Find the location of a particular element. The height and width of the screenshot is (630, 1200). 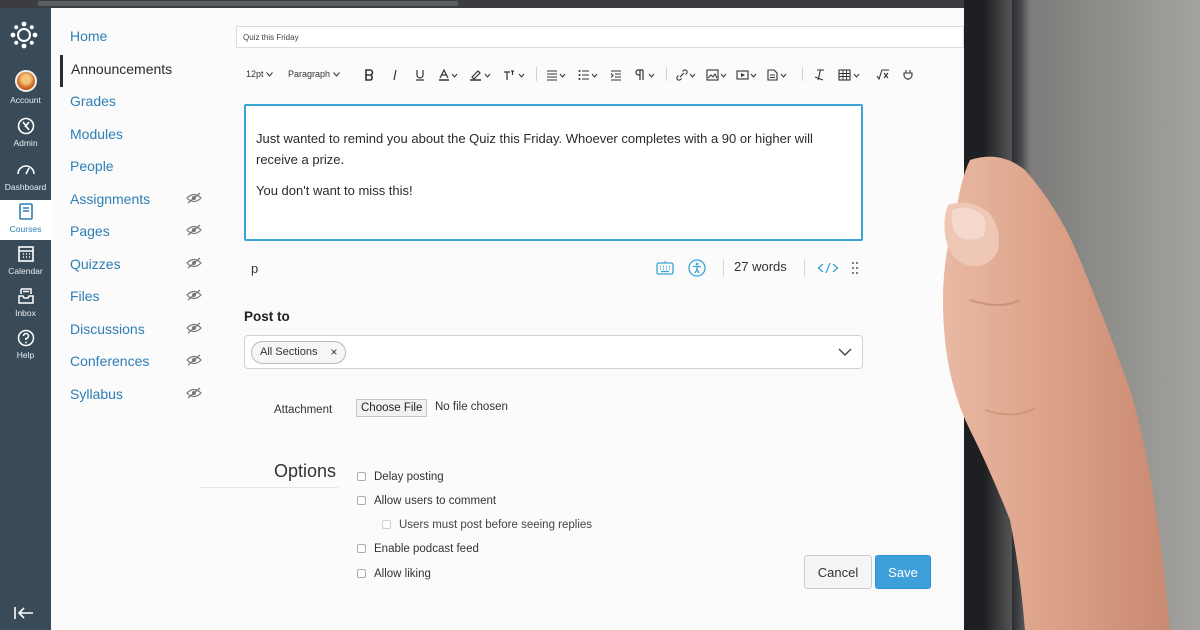

option-label: Users must post before seeing replies is located at coordinates (496, 525).